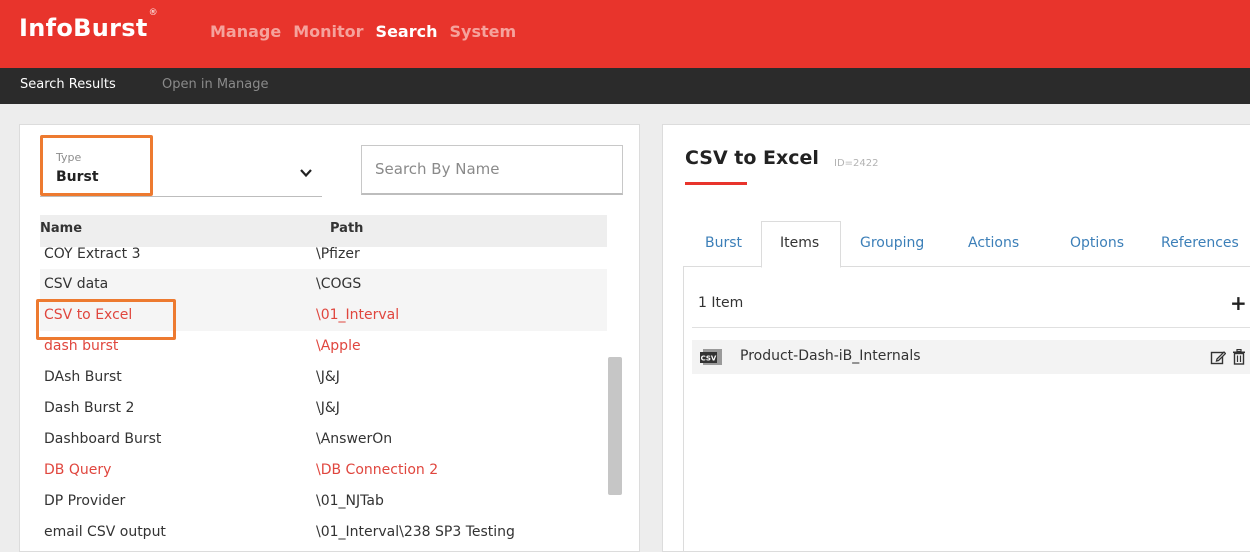 The image size is (1250, 552). Describe the element at coordinates (1239, 357) in the screenshot. I see `trash-icon` at that location.